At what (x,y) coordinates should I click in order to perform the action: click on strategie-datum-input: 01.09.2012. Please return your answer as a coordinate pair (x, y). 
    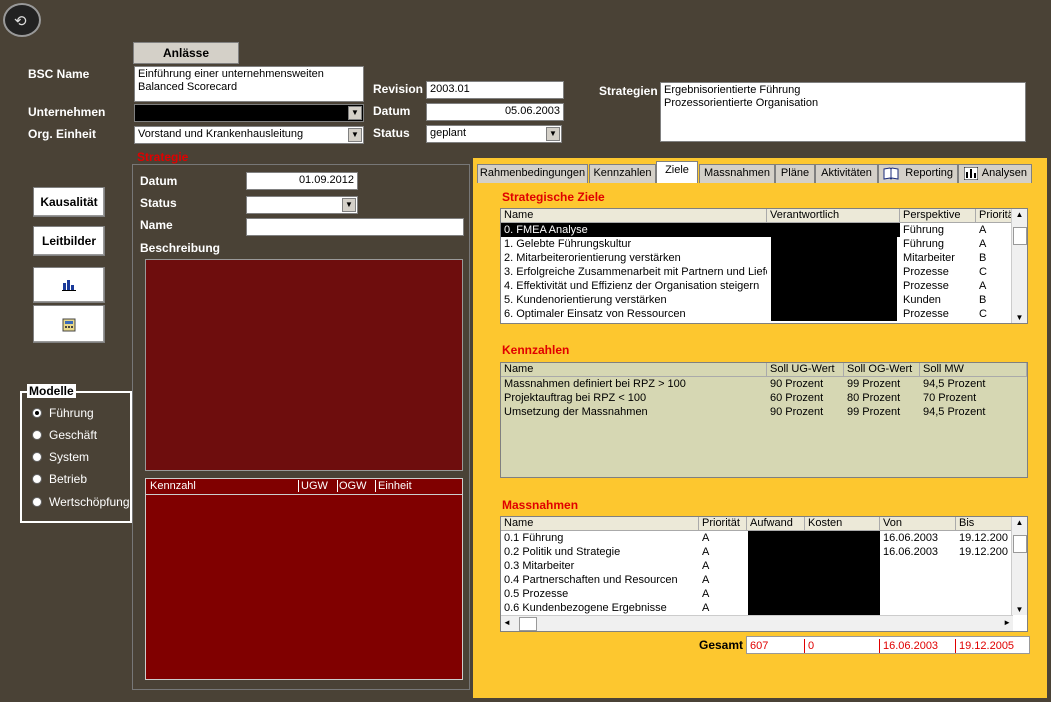
    Looking at the image, I should click on (302, 181).